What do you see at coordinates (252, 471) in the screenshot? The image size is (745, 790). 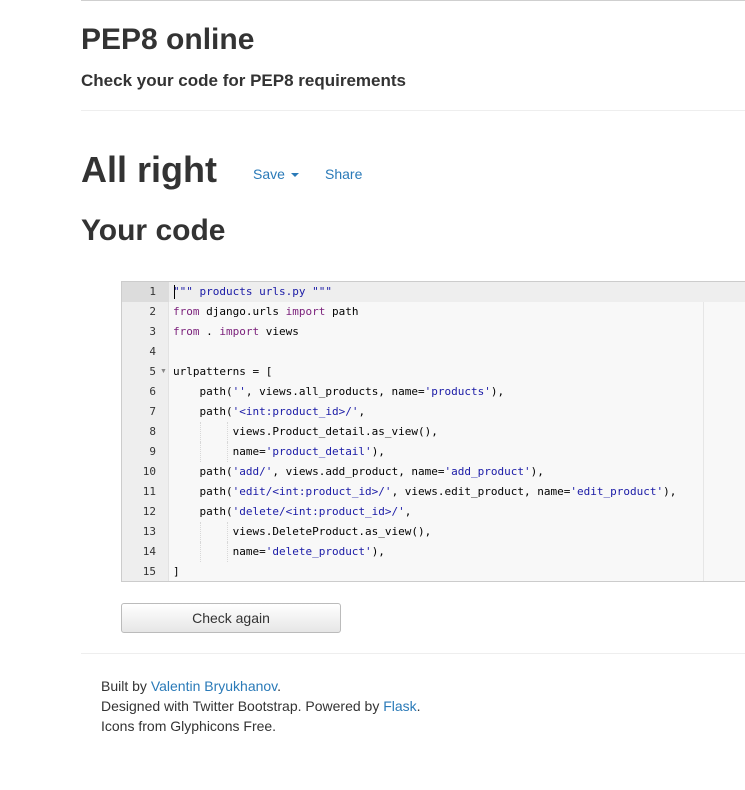 I see `code-string: 'add/'` at bounding box center [252, 471].